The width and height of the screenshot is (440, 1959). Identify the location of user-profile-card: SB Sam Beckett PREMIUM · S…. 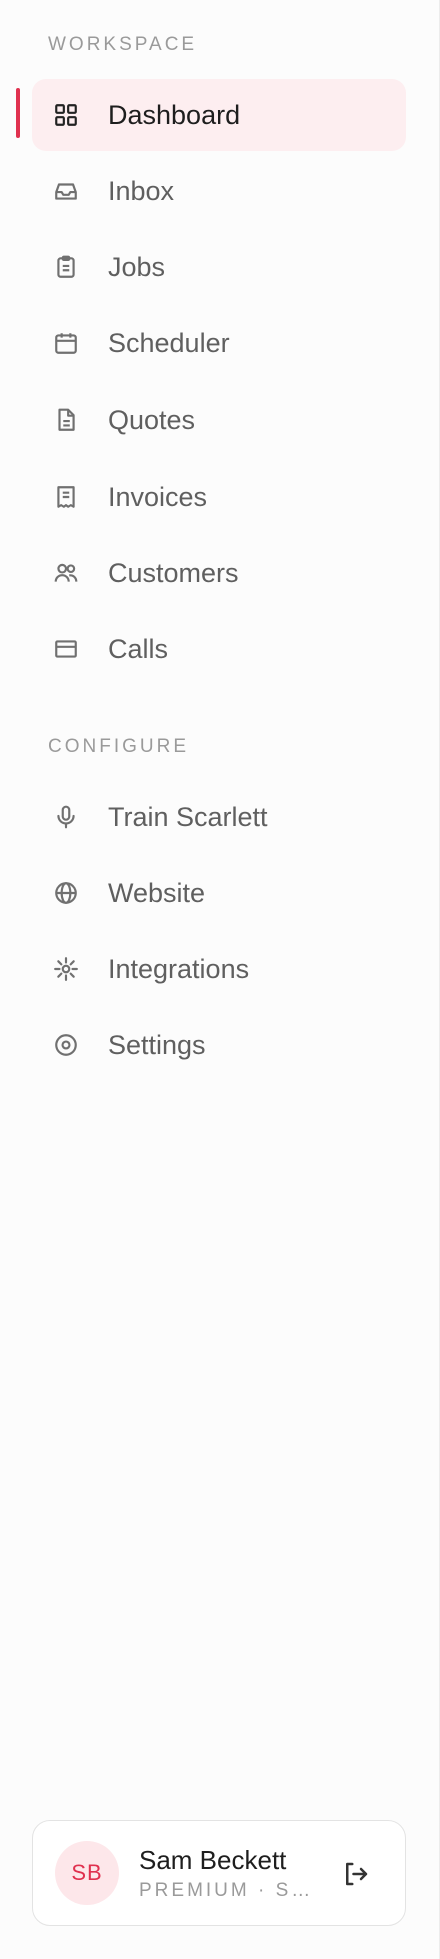
(219, 1873).